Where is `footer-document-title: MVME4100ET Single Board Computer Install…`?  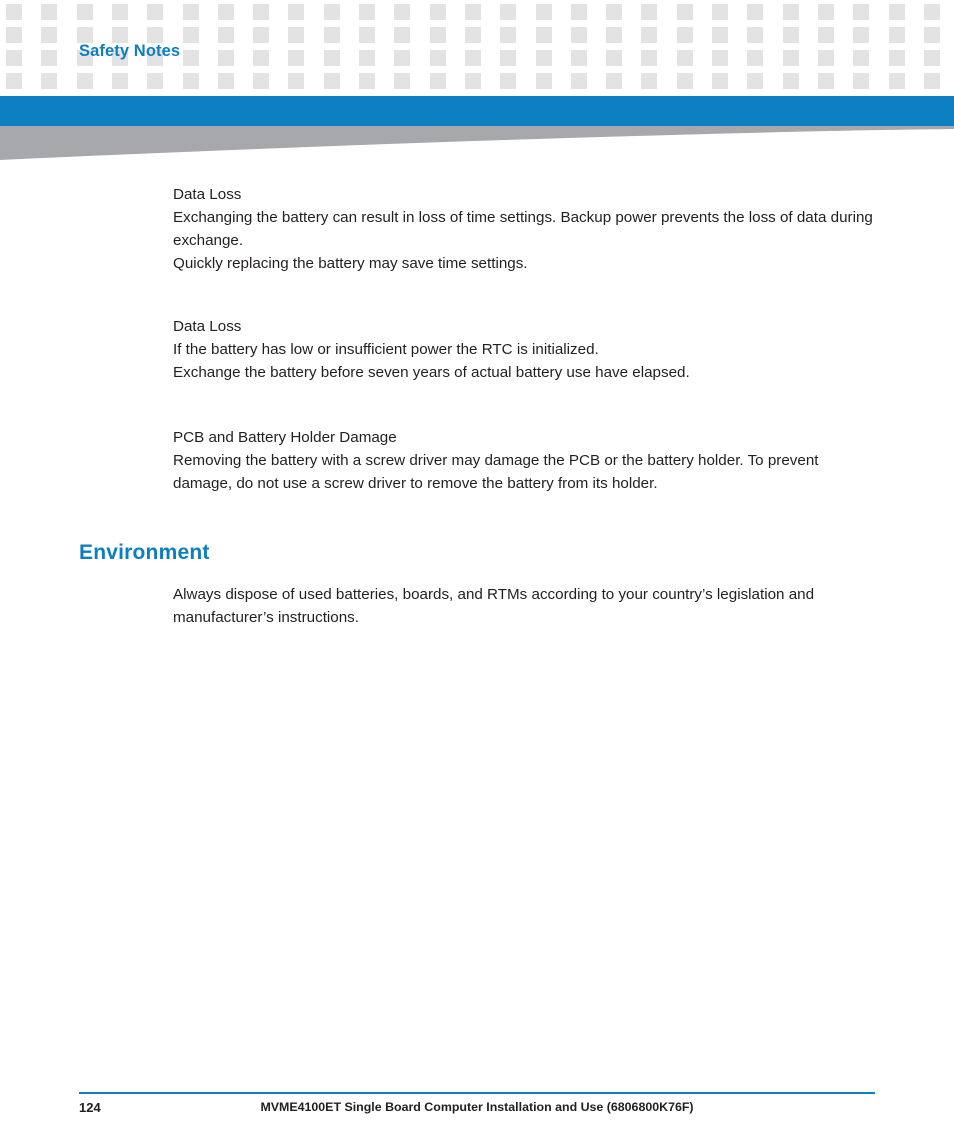
footer-document-title: MVME4100ET Single Board Computer Install… is located at coordinates (477, 1107).